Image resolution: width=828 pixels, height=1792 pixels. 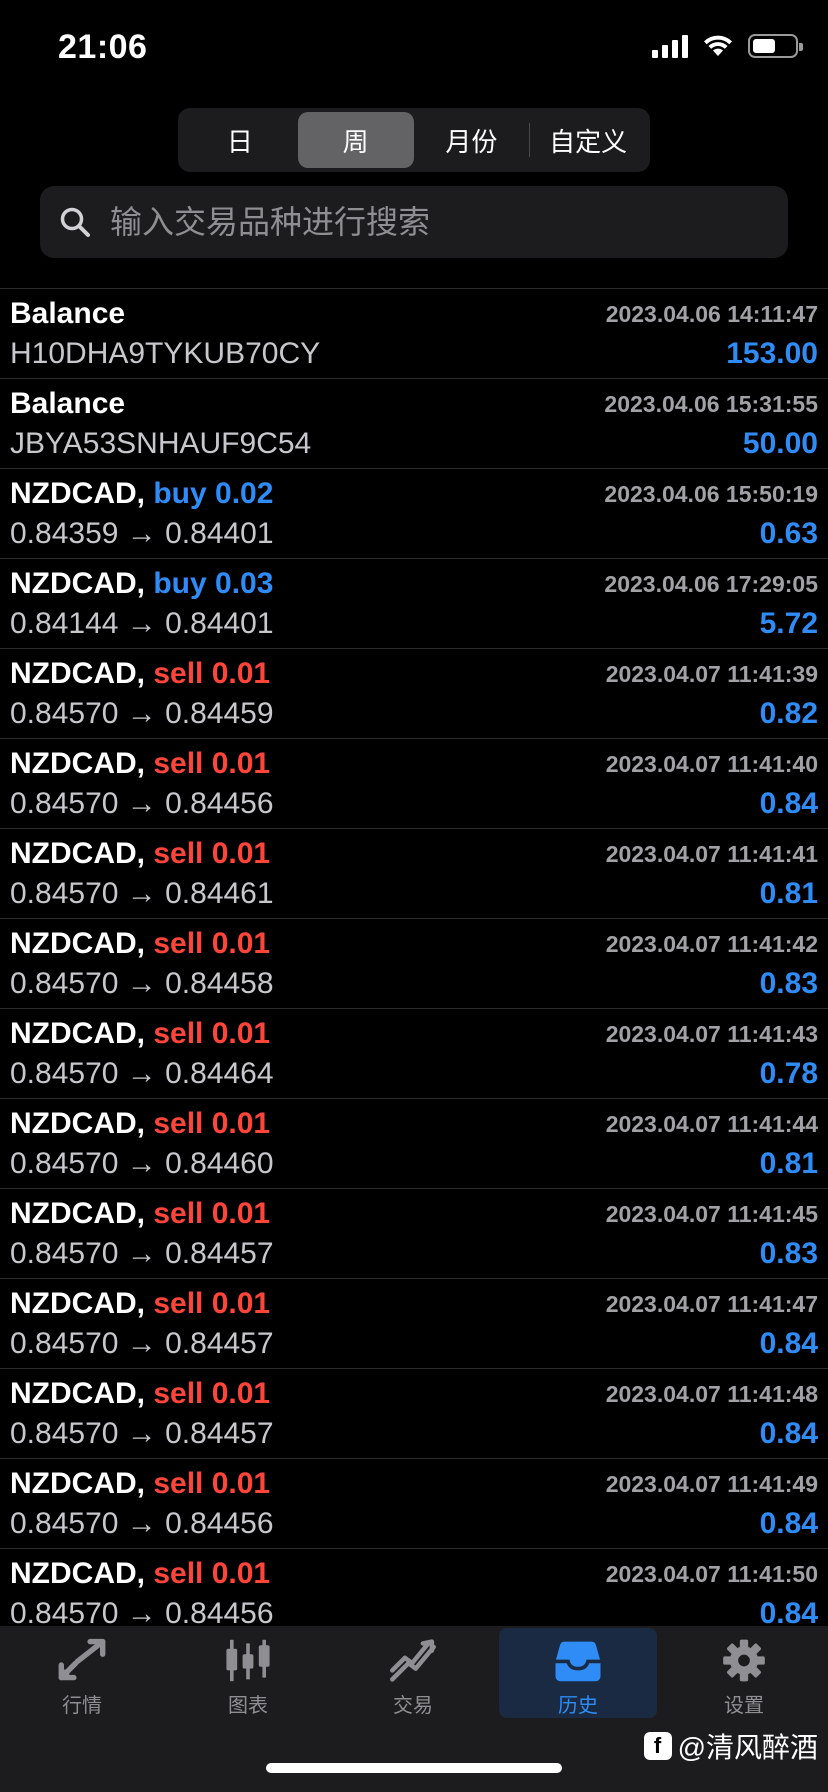 What do you see at coordinates (588, 140) in the screenshot?
I see `segment-custom: 自定义` at bounding box center [588, 140].